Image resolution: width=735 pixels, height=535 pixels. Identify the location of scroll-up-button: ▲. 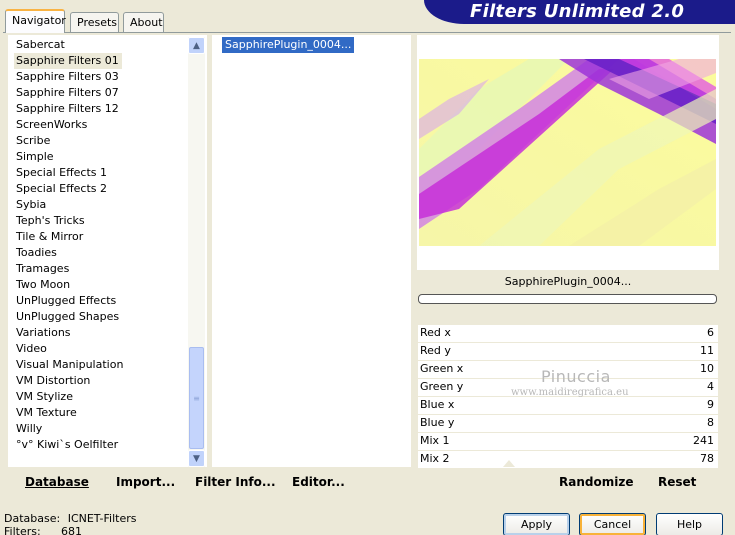
(196, 45).